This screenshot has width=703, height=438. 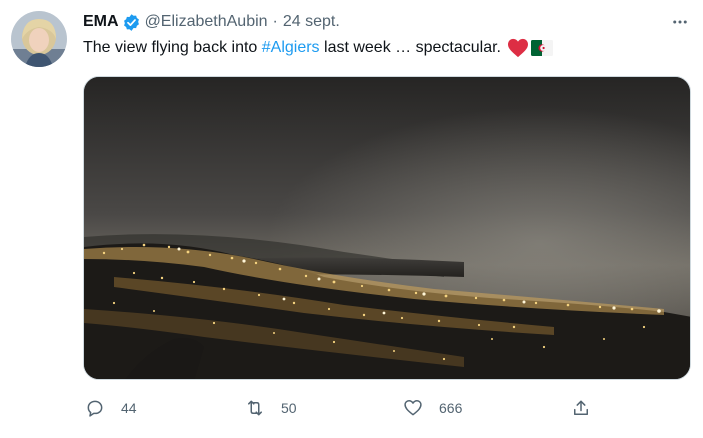 What do you see at coordinates (129, 408) in the screenshot?
I see `reply-count: 44` at bounding box center [129, 408].